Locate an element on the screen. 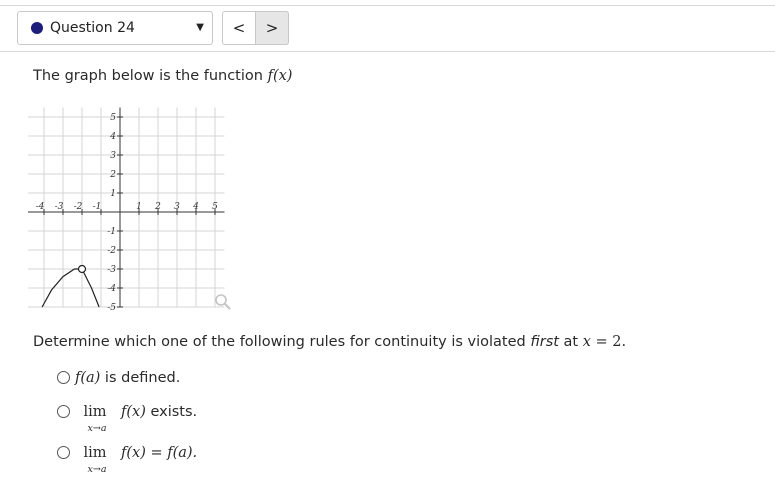 The height and width of the screenshot is (486, 775). y-tick-label: -2 is located at coordinates (111, 251).